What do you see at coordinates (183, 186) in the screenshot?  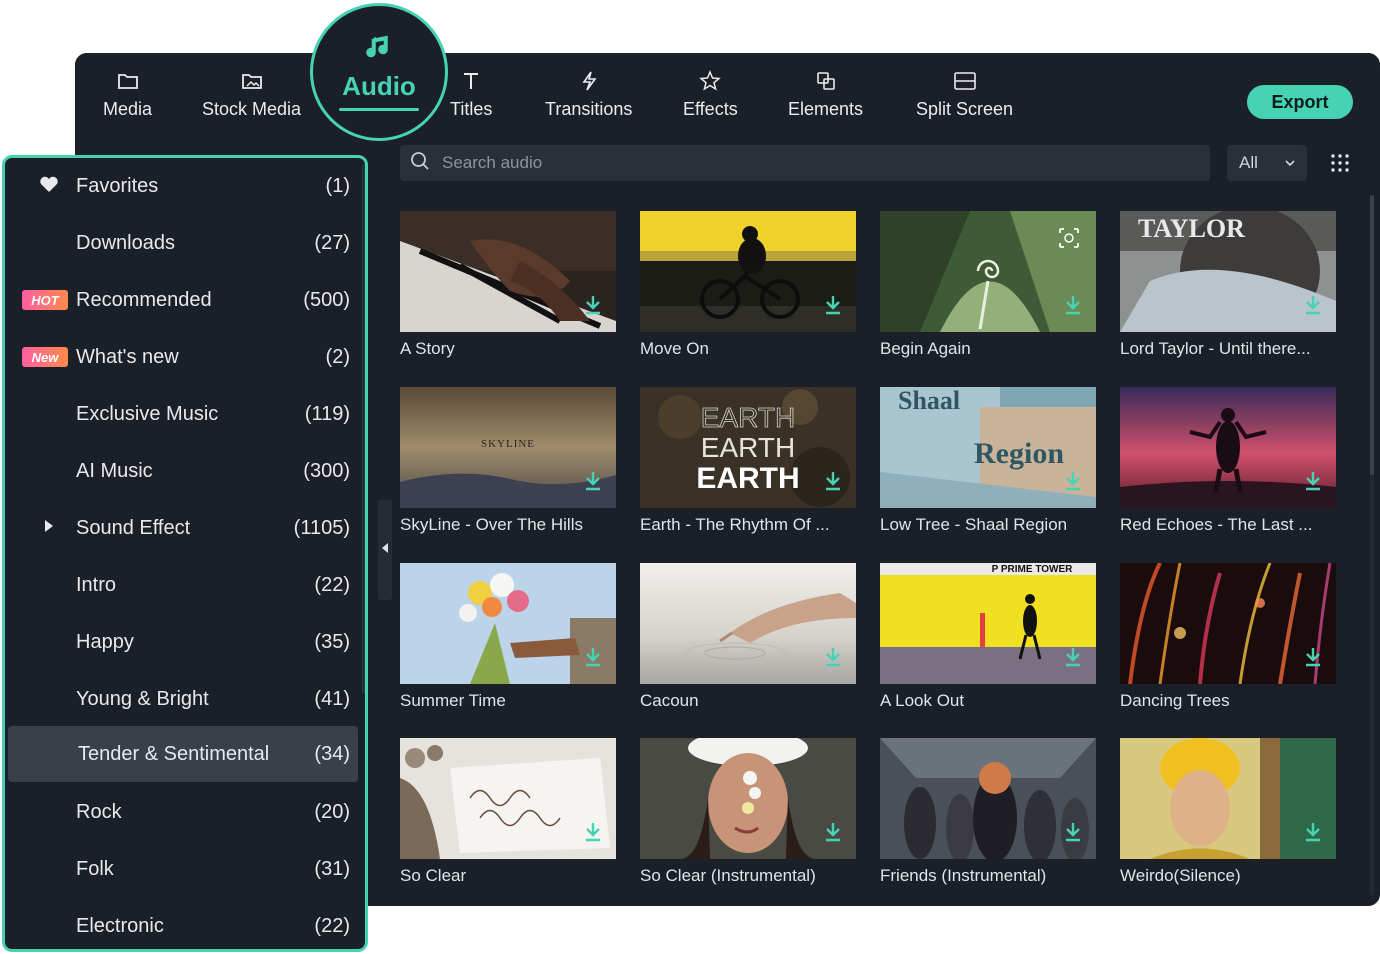 I see `sidebar-item-favorites: Favorites (1)` at bounding box center [183, 186].